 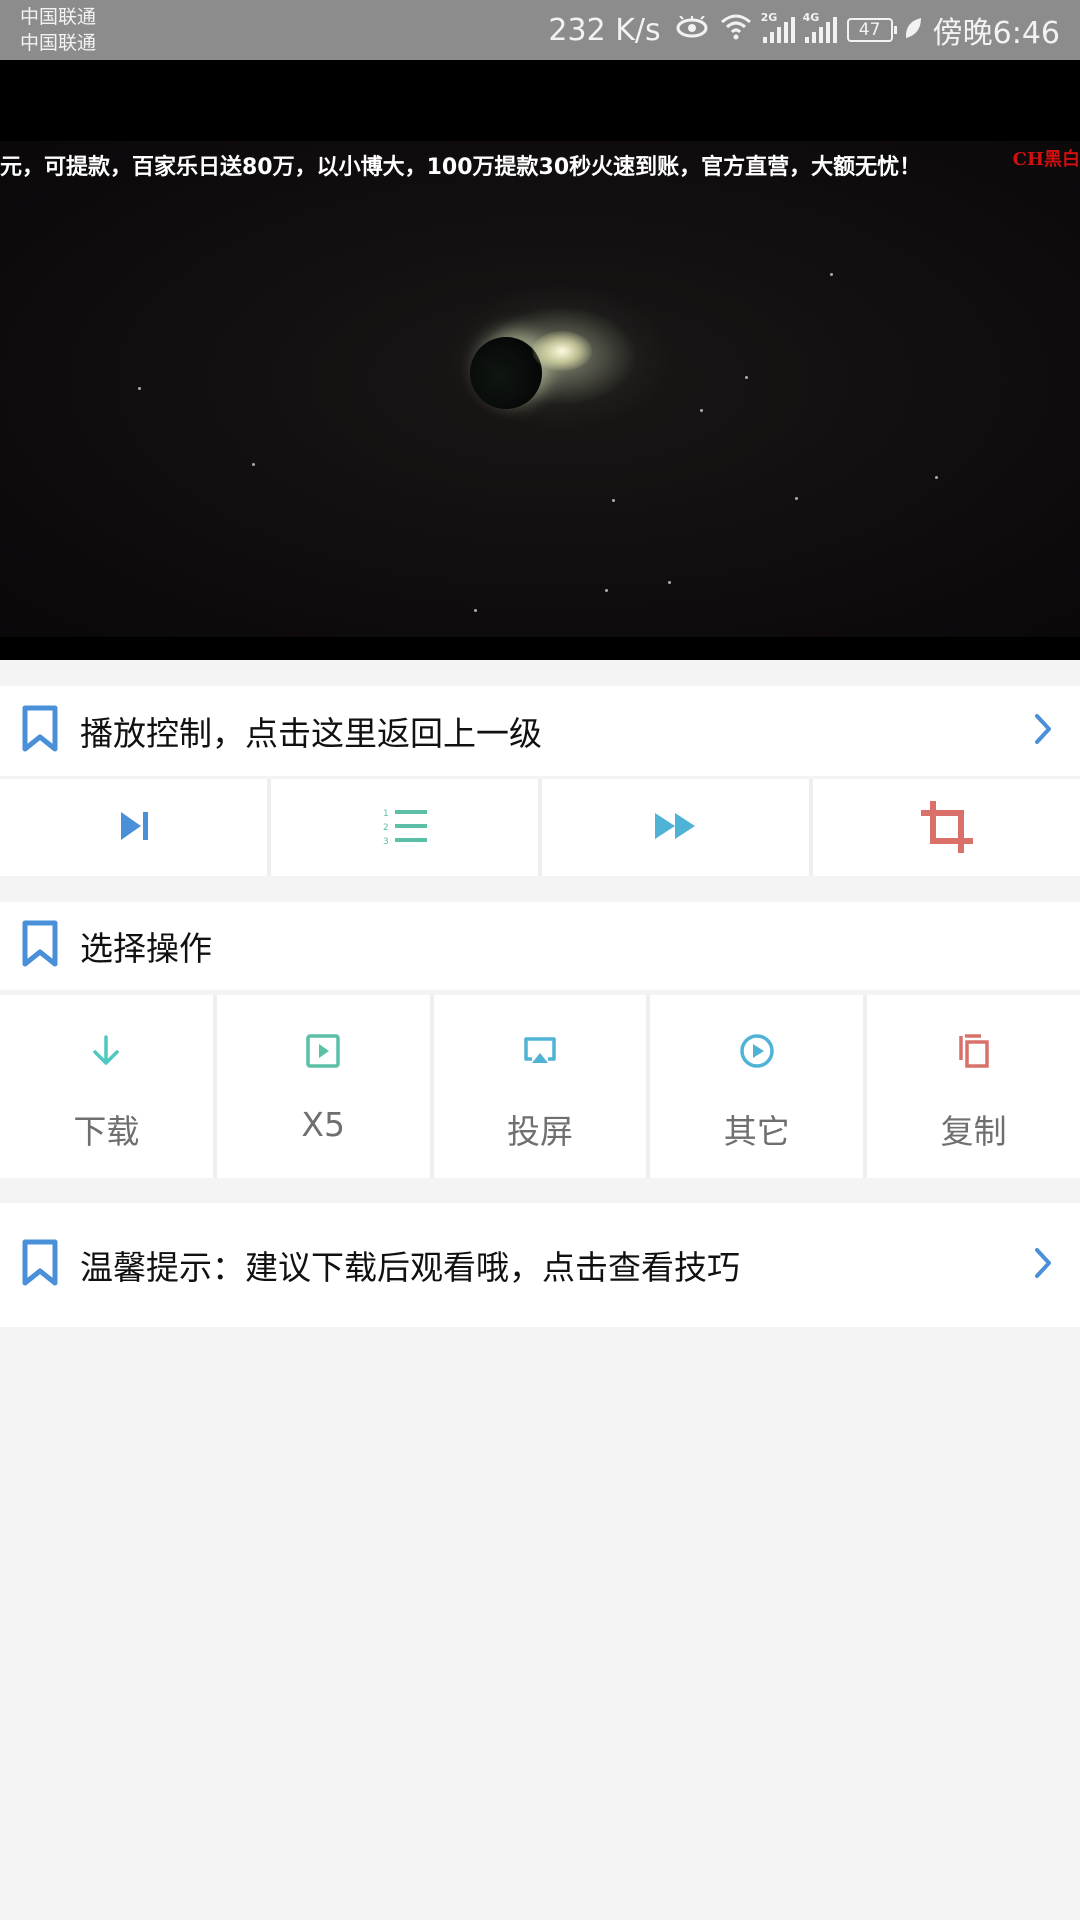 What do you see at coordinates (311, 733) in the screenshot?
I see `playback-control-title: 播放控制，点击这里返回上一级` at bounding box center [311, 733].